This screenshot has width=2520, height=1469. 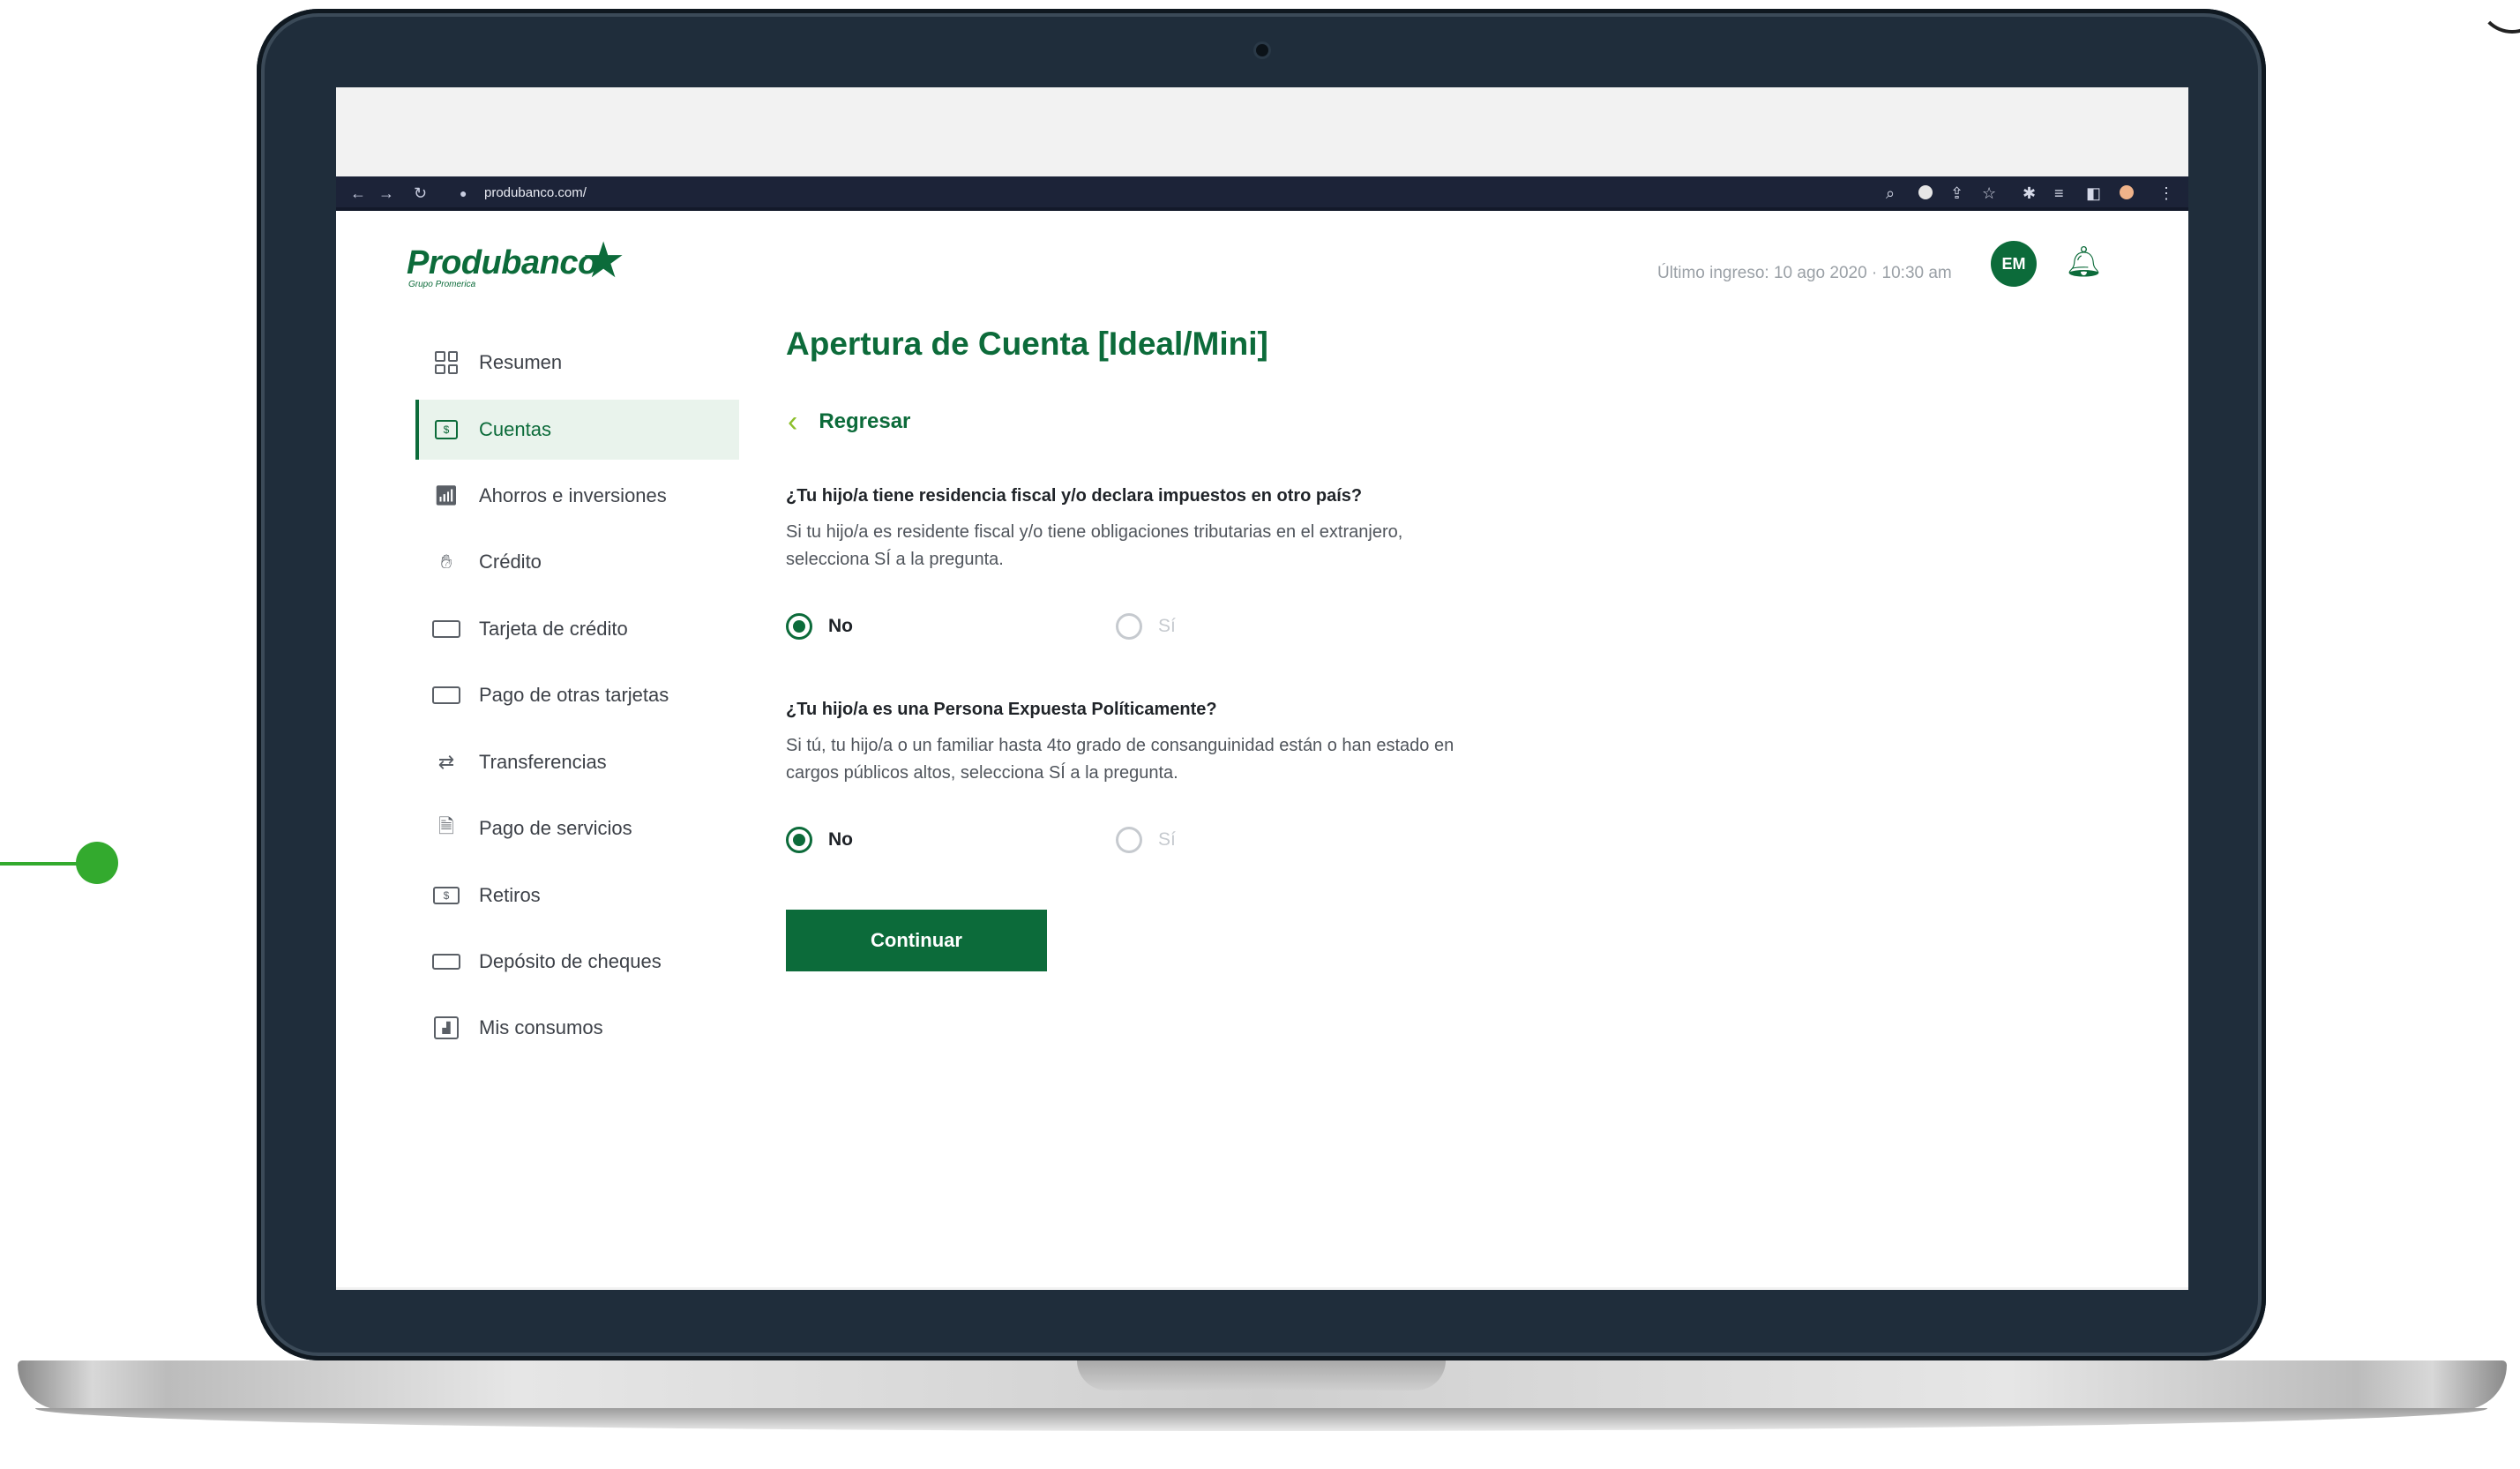 What do you see at coordinates (446, 762) in the screenshot?
I see `transfer-icon: ⇄` at bounding box center [446, 762].